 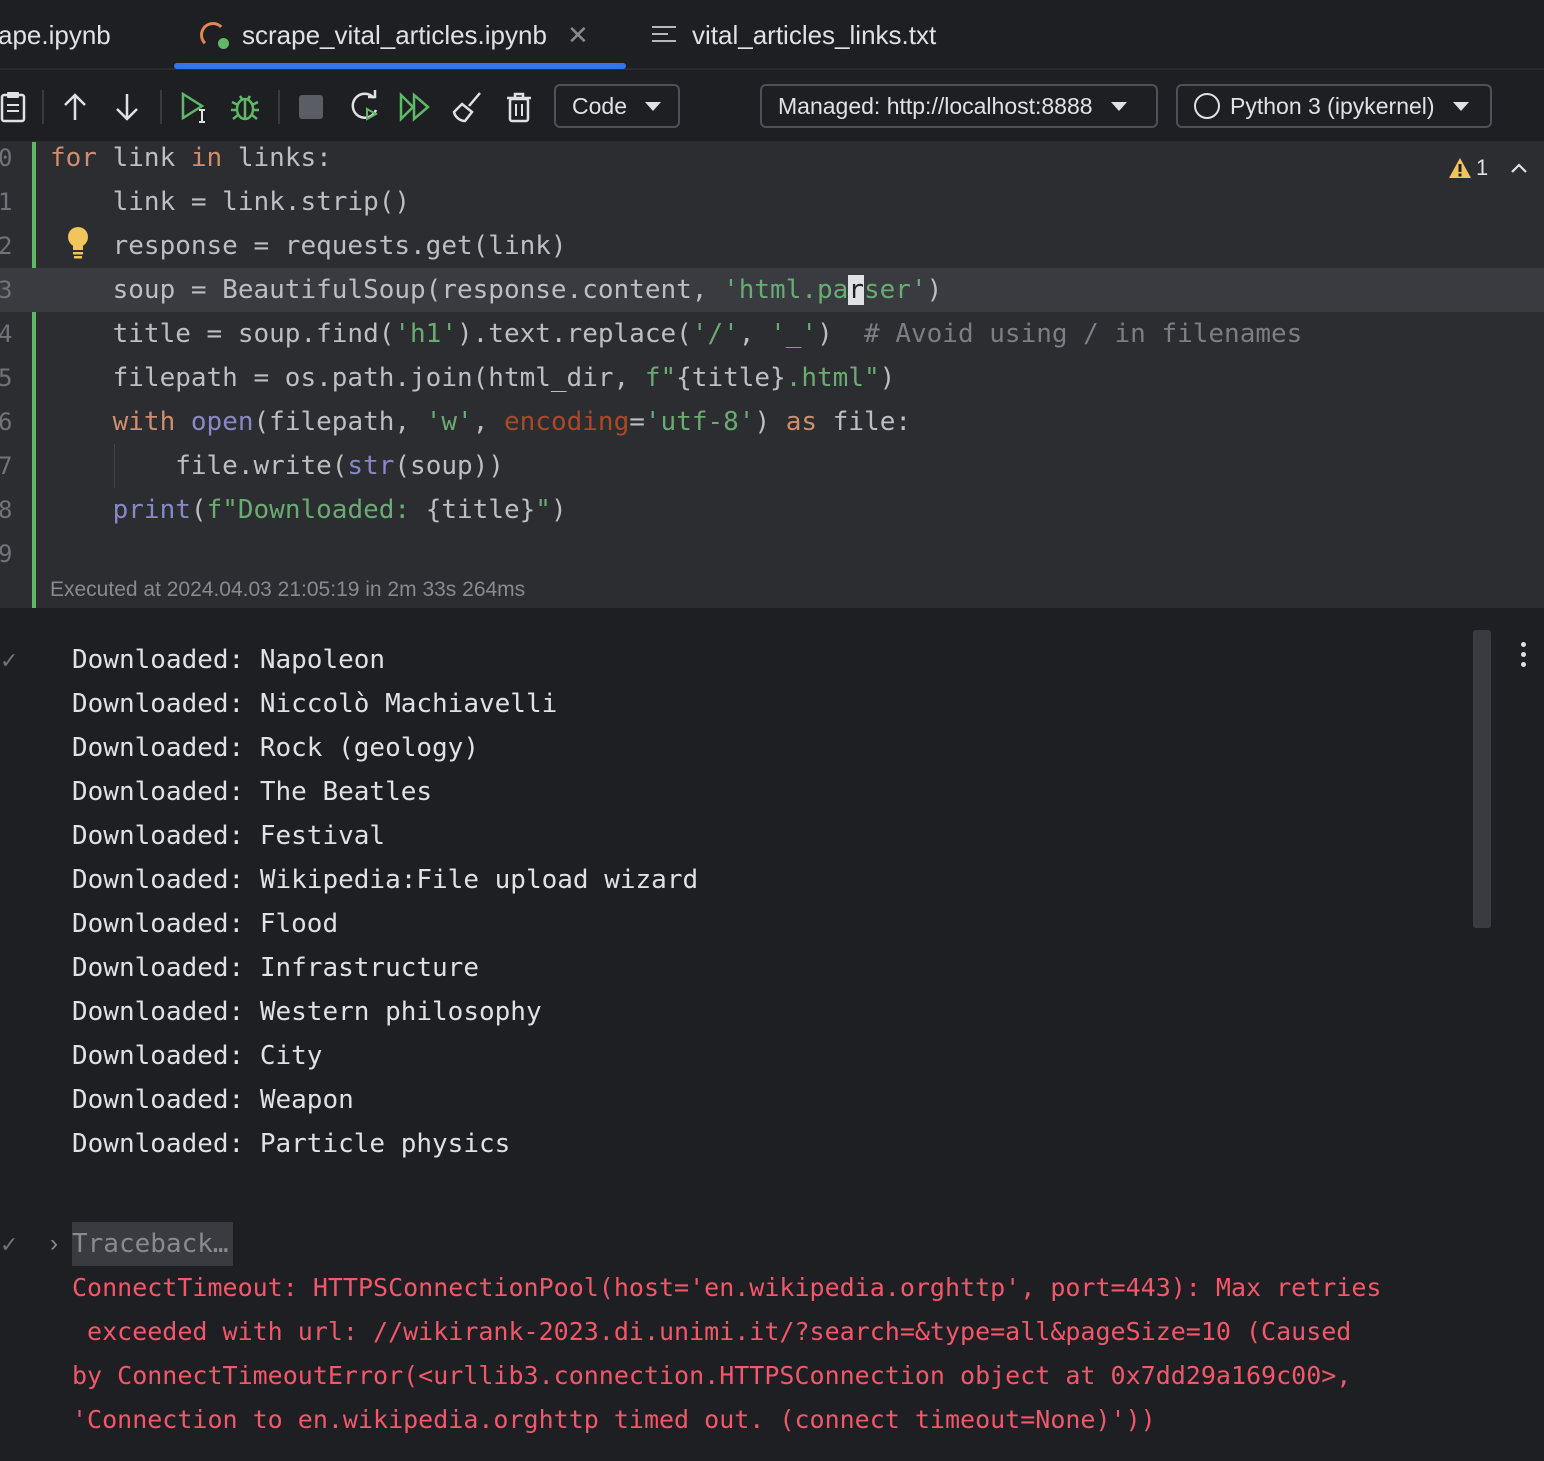 I want to click on output-line: Downloaded: Western philosophy, so click(x=307, y=1012).